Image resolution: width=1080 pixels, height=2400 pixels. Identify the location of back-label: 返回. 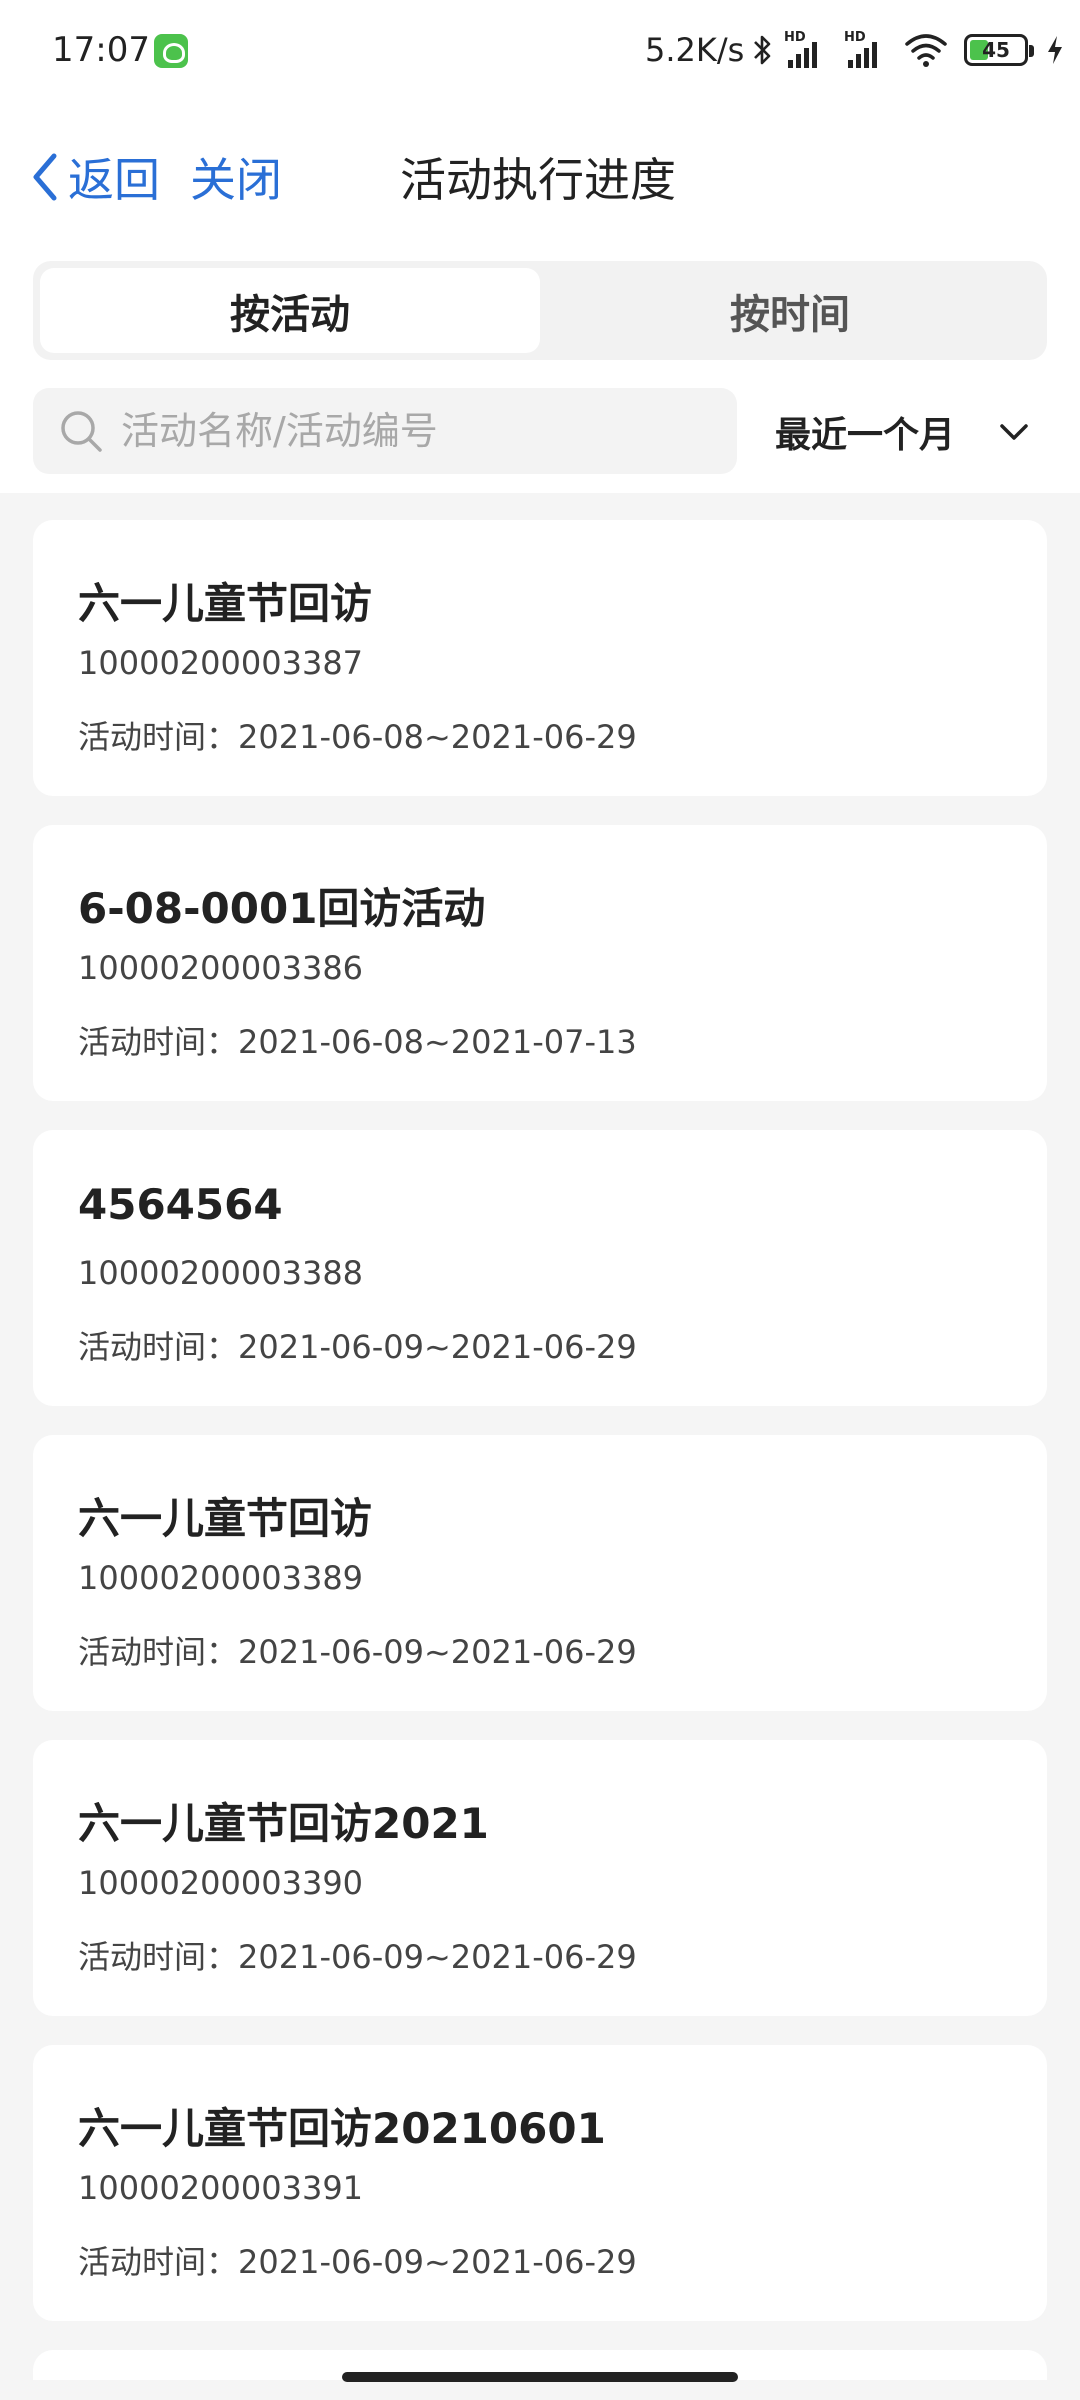
(114, 180).